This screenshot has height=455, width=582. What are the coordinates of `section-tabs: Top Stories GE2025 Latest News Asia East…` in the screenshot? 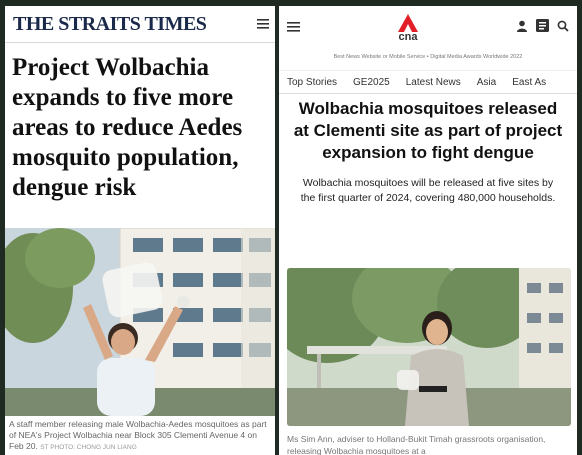 It's located at (428, 82).